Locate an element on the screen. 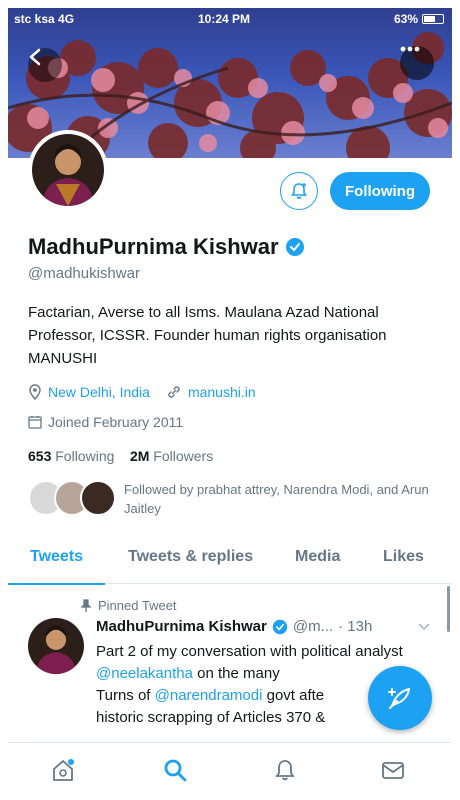  following-count-label: Following is located at coordinates (85, 456).